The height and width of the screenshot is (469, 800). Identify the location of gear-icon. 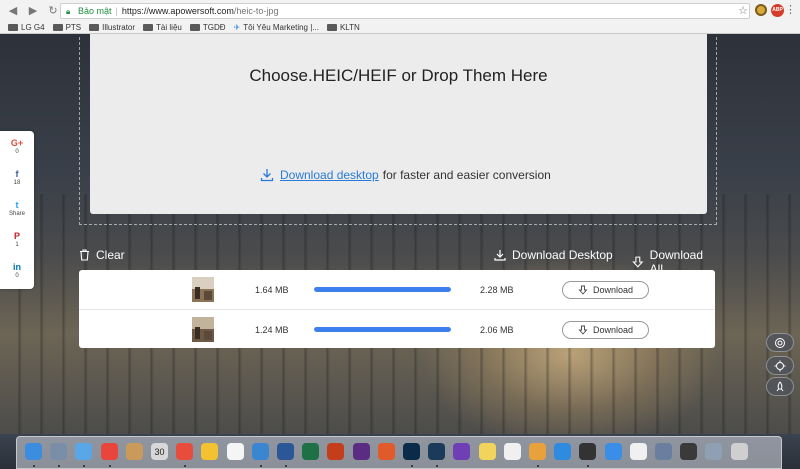
(780, 365).